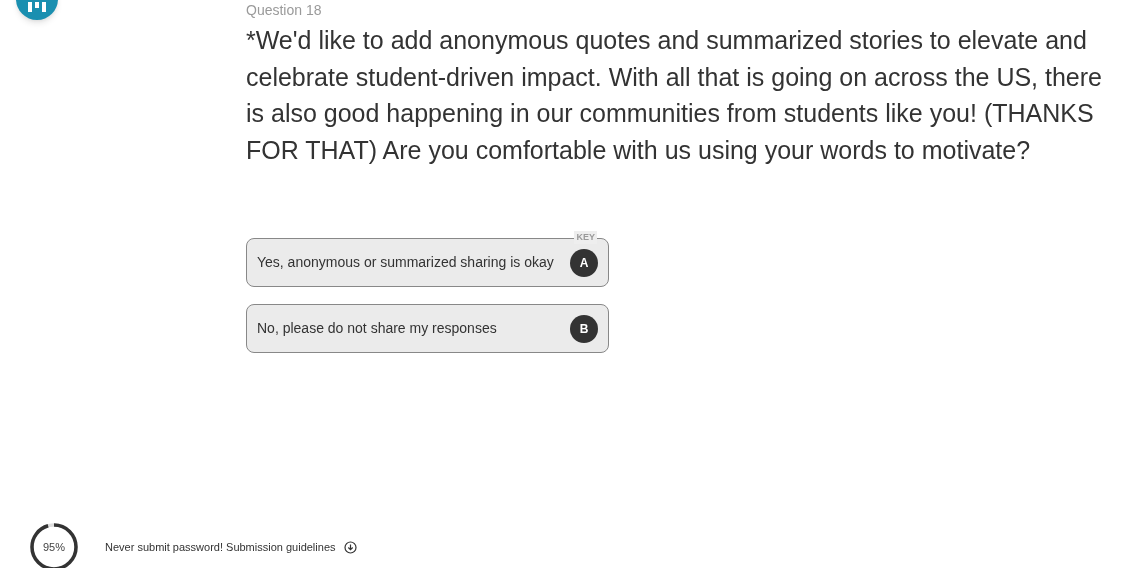 This screenshot has height=568, width=1137. Describe the element at coordinates (220, 547) in the screenshot. I see `guidelines-notice: Never submit password! Submission guidelines` at that location.